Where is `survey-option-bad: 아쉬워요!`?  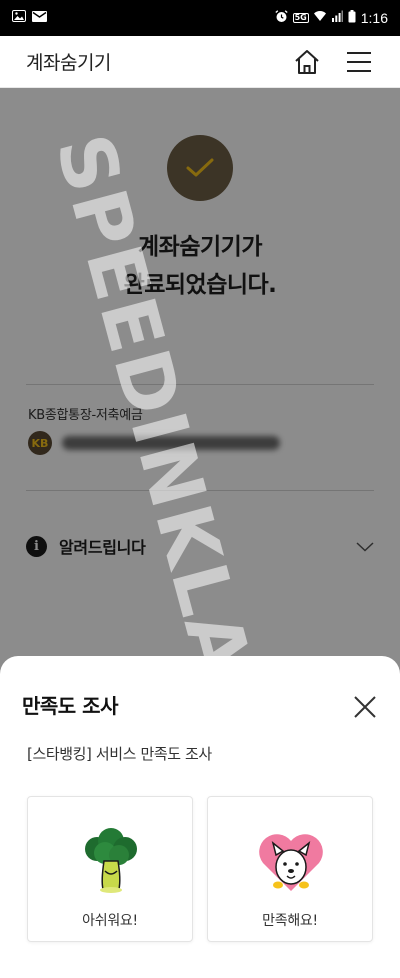
survey-option-bad: 아쉬워요! is located at coordinates (110, 869).